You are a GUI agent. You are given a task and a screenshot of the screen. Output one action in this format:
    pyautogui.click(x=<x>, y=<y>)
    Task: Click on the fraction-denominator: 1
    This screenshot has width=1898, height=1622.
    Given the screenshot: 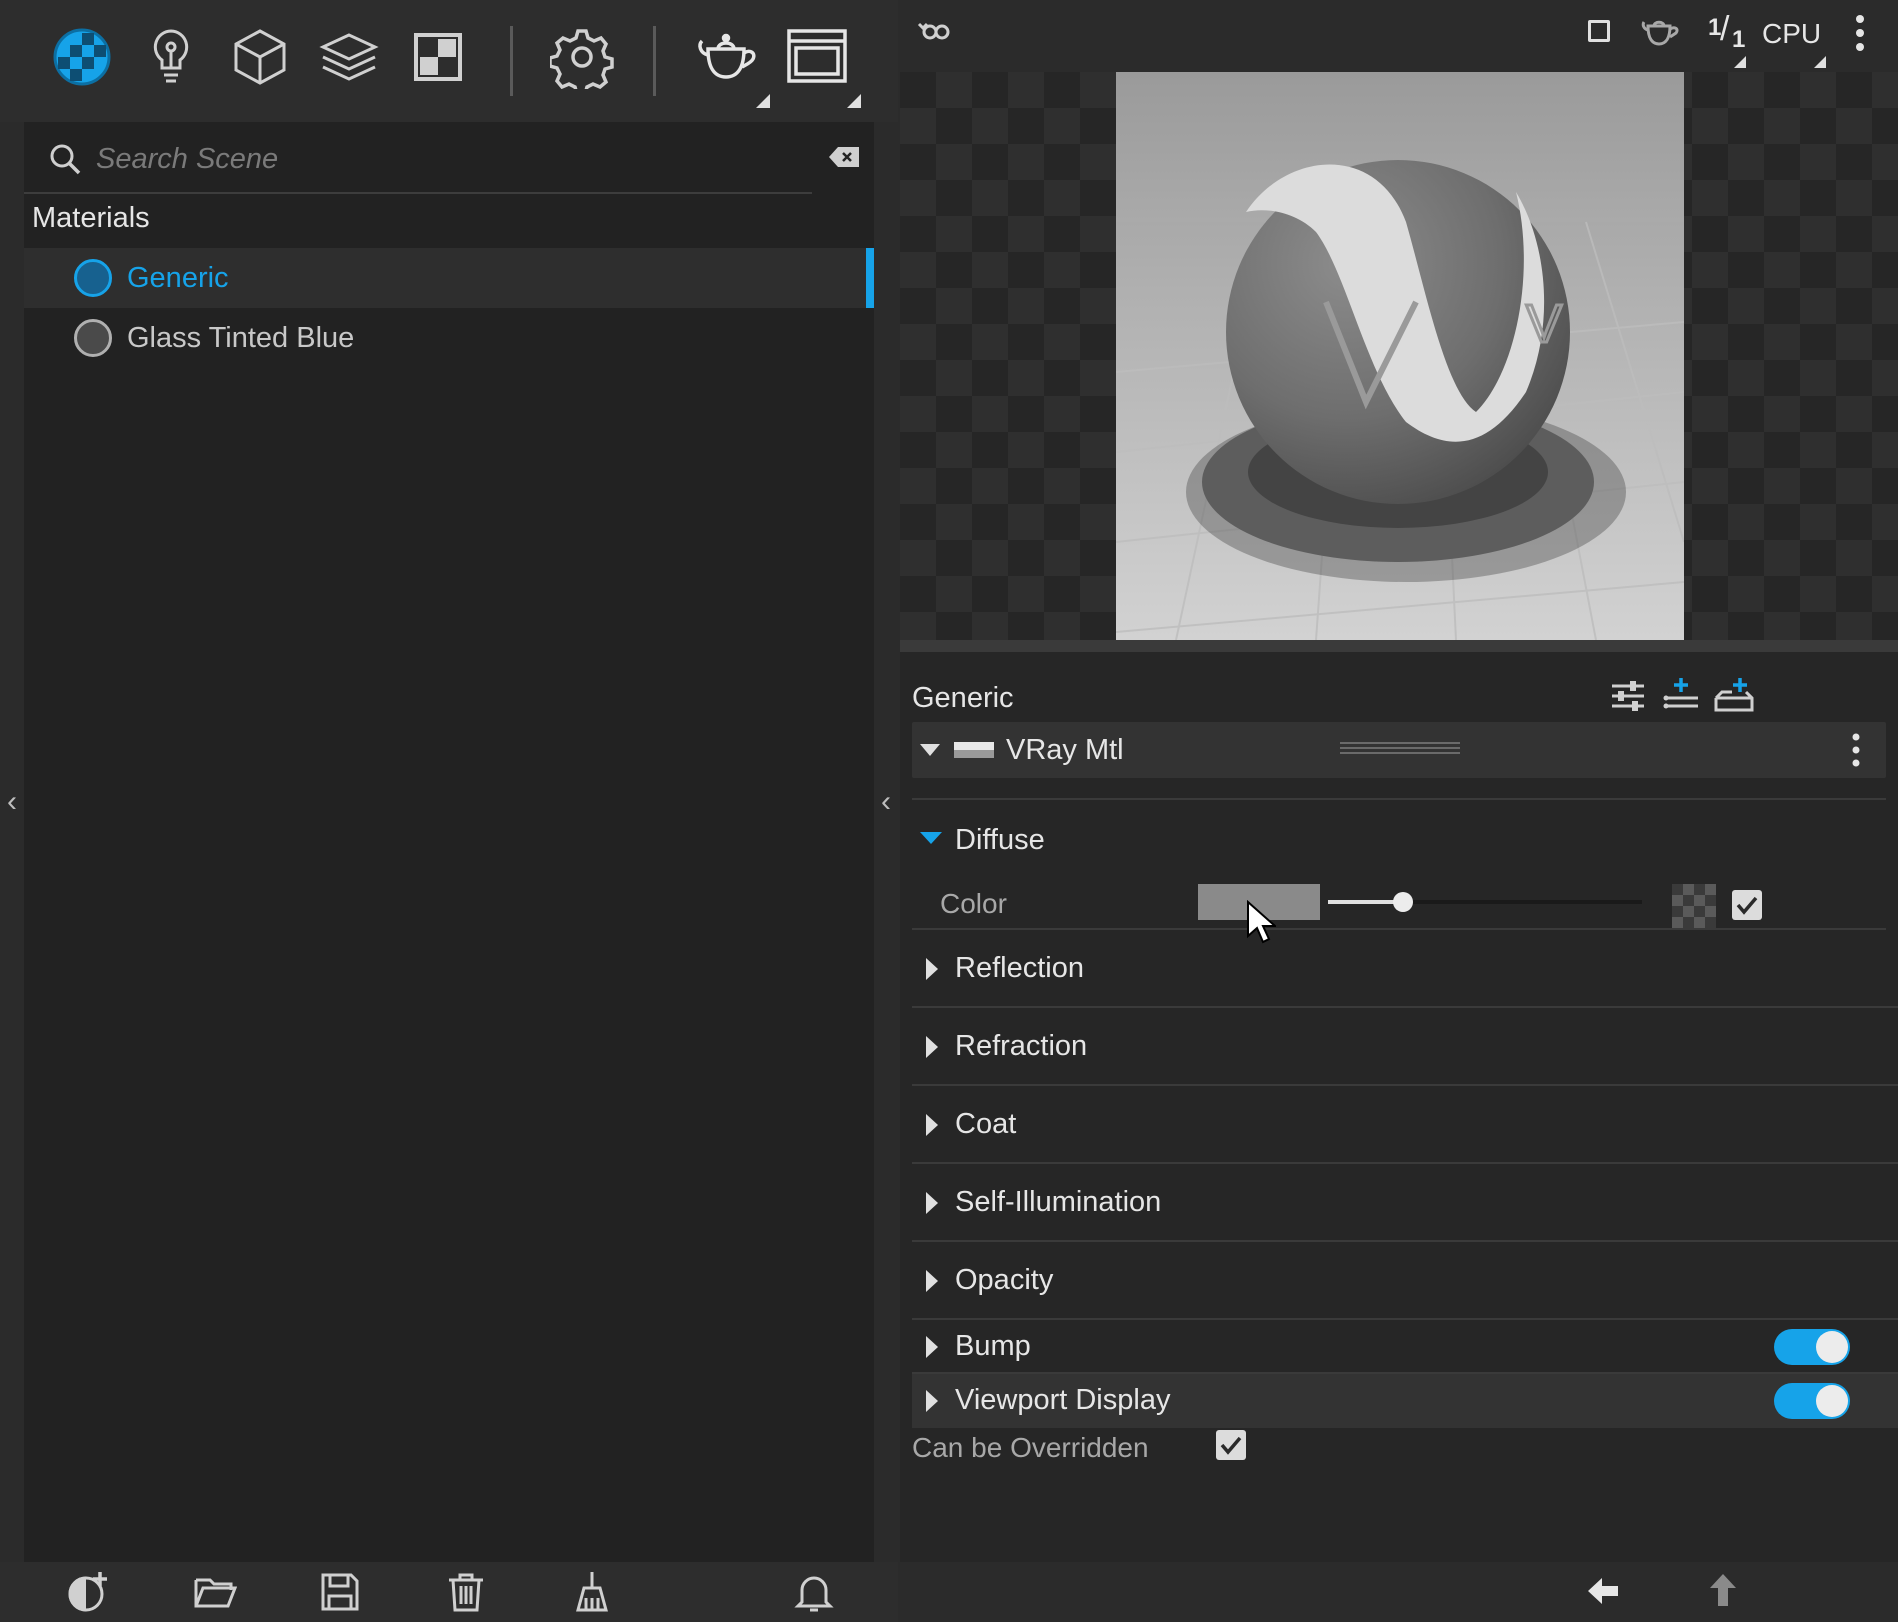 What is the action you would take?
    pyautogui.click(x=1739, y=39)
    